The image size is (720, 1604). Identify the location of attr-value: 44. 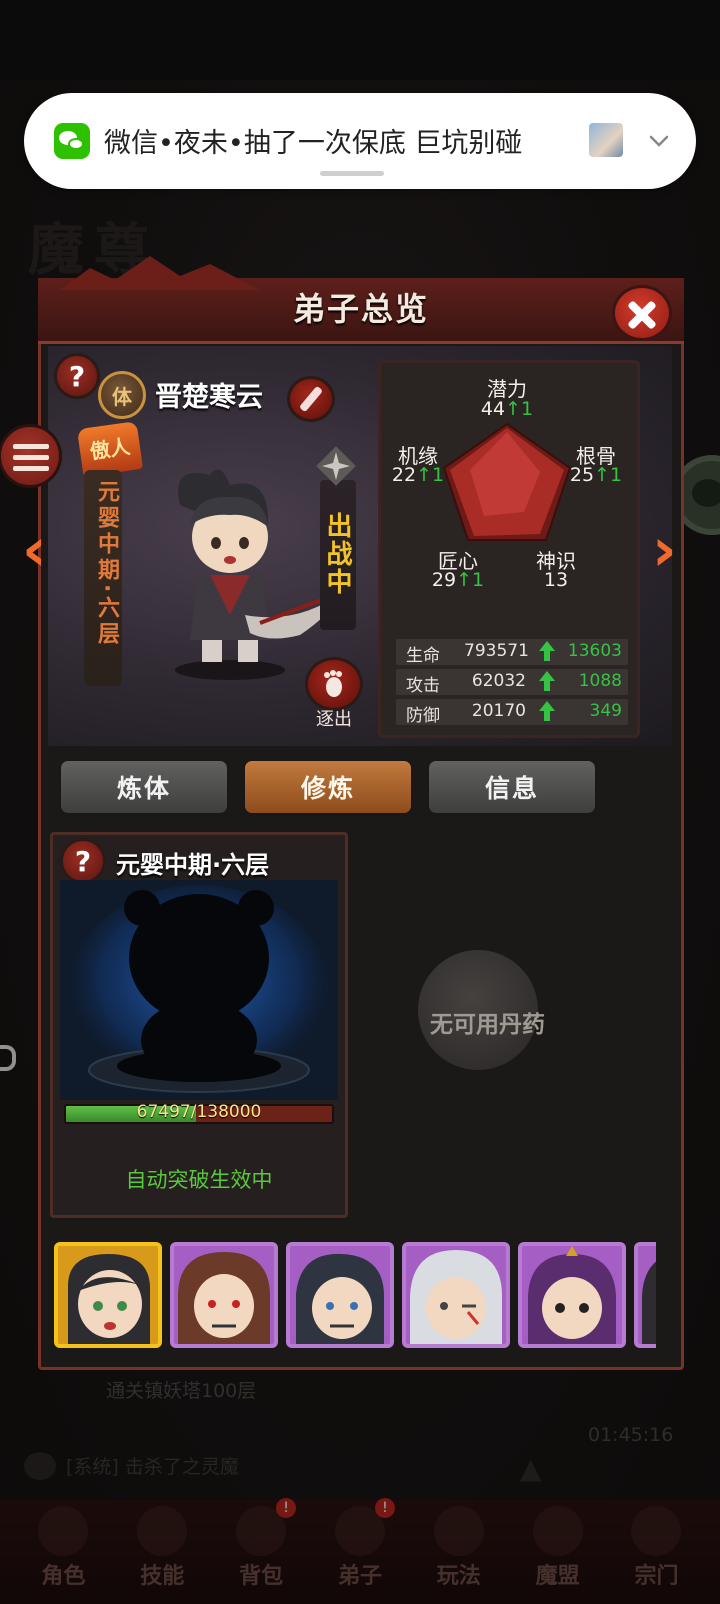
(493, 409).